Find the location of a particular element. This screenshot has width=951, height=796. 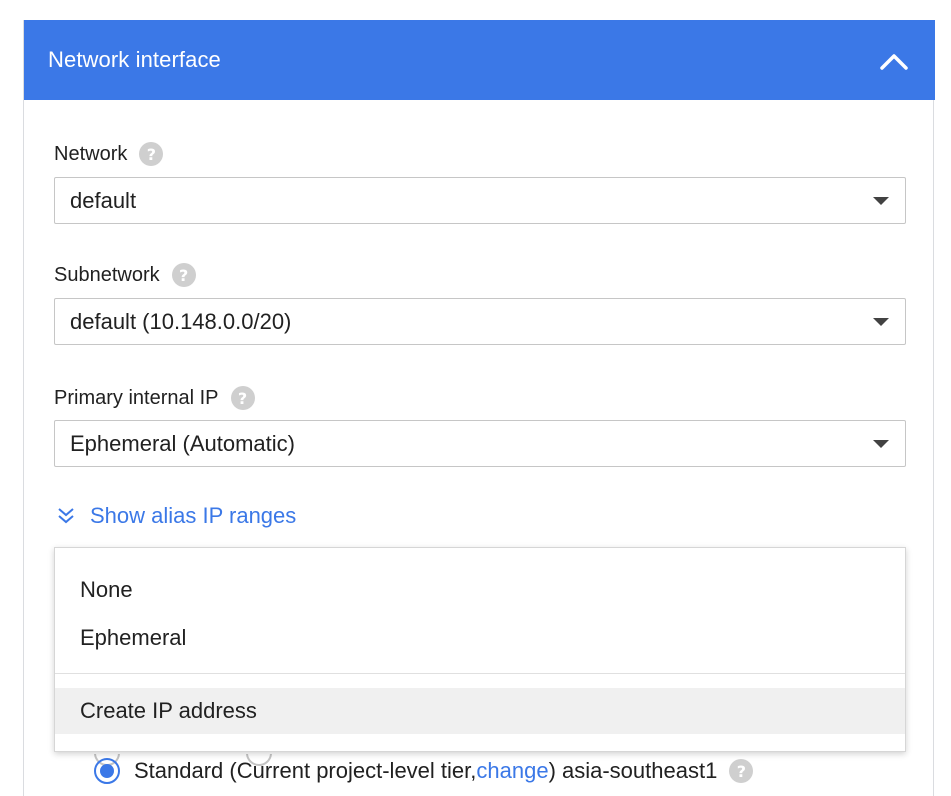

menu-item-label: None is located at coordinates (106, 589).